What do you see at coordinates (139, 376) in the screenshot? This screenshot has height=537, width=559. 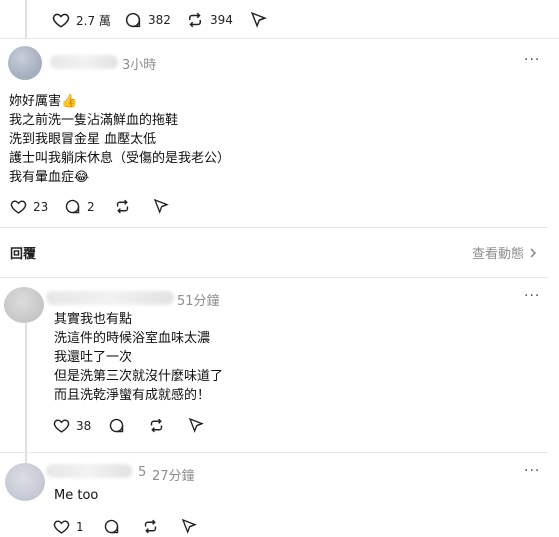 I see `post-line: 但是洗第三次就沒什麼味道了` at bounding box center [139, 376].